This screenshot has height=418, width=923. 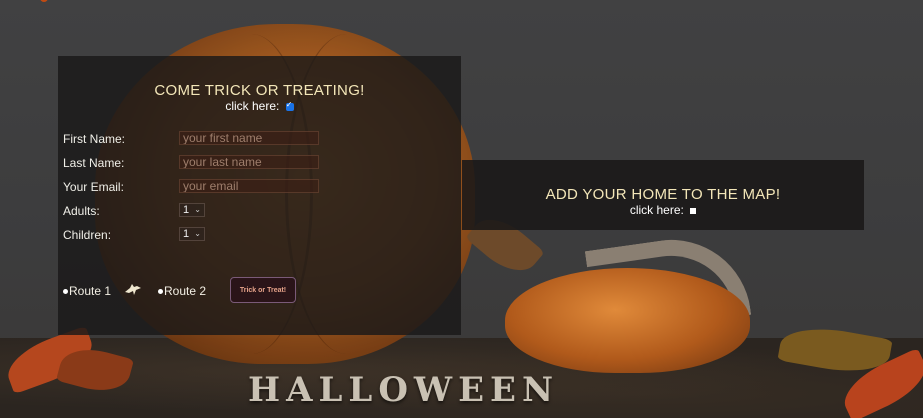 I want to click on add-home-panel: ADD YOUR HOME TO THE MAP! click here:, so click(x=663, y=195).